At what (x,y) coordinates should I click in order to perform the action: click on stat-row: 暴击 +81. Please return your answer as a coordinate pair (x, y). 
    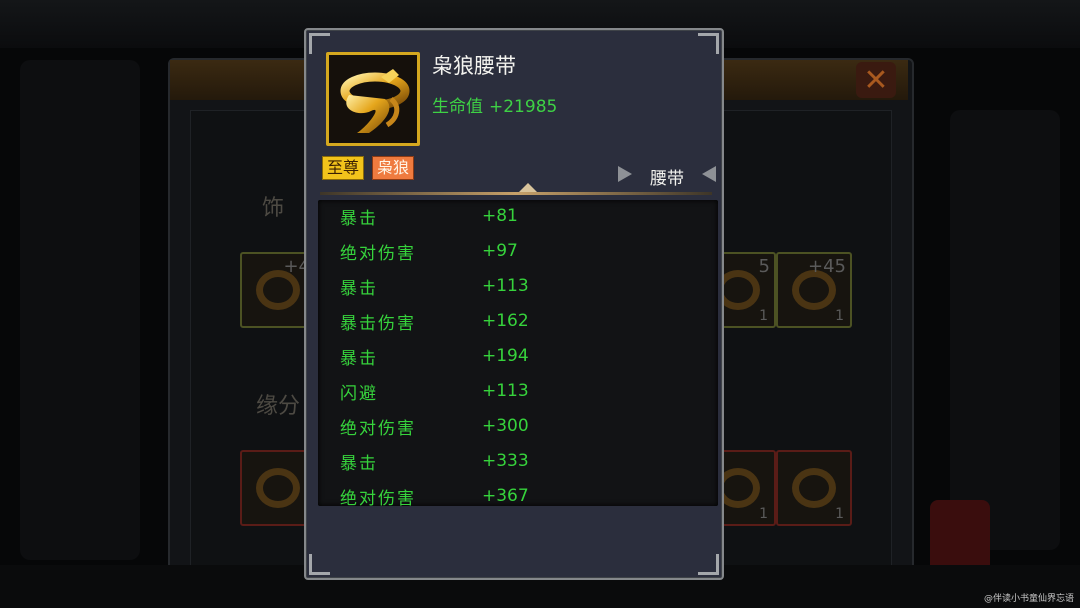
    Looking at the image, I should click on (518, 217).